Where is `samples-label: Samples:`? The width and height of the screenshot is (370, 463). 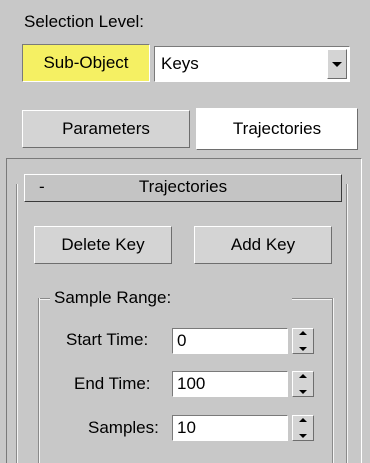
samples-label: Samples: is located at coordinates (123, 427).